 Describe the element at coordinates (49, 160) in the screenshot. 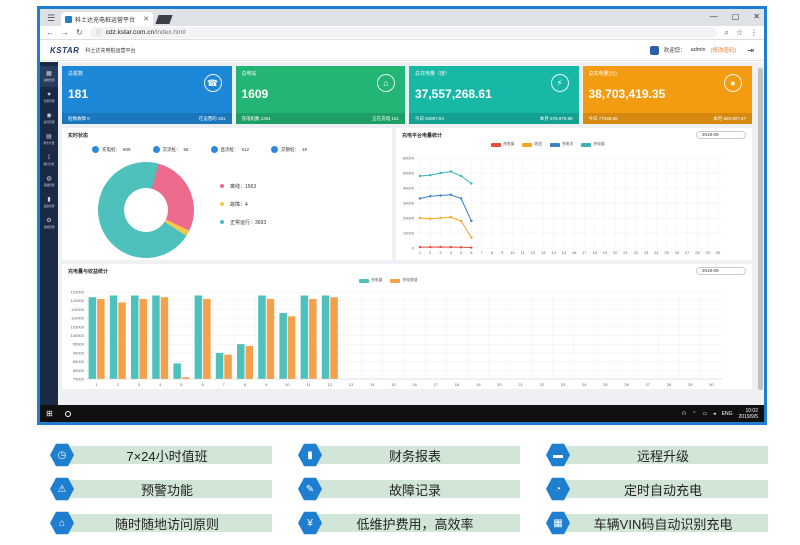

I see `sidebar-item-5: ⟟ 统计分析` at that location.